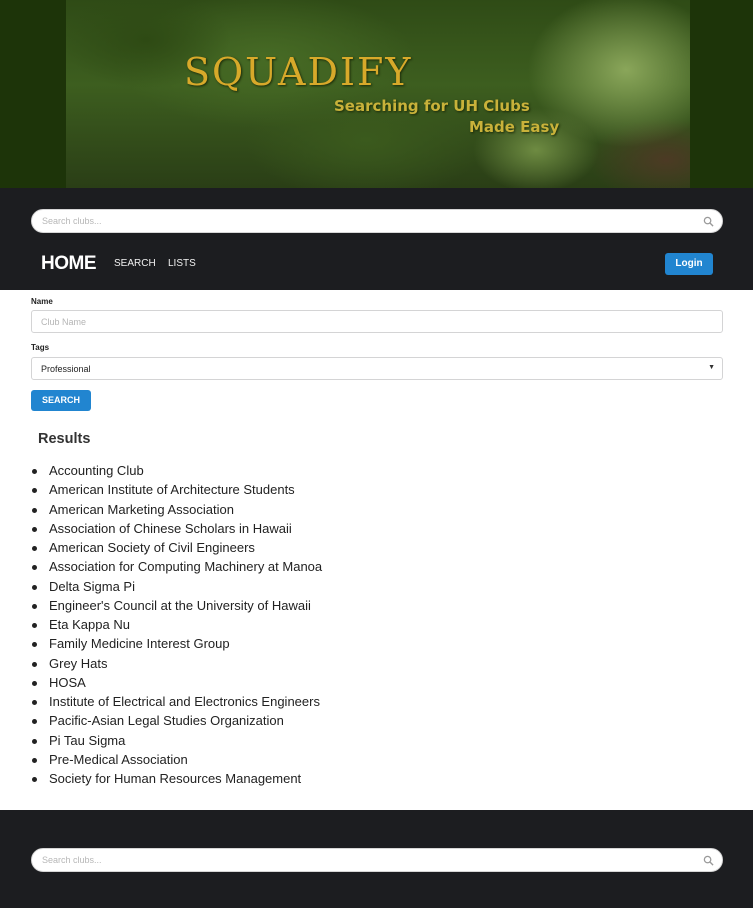 This screenshot has width=753, height=908. I want to click on result-item: Accounting Club, so click(176, 470).